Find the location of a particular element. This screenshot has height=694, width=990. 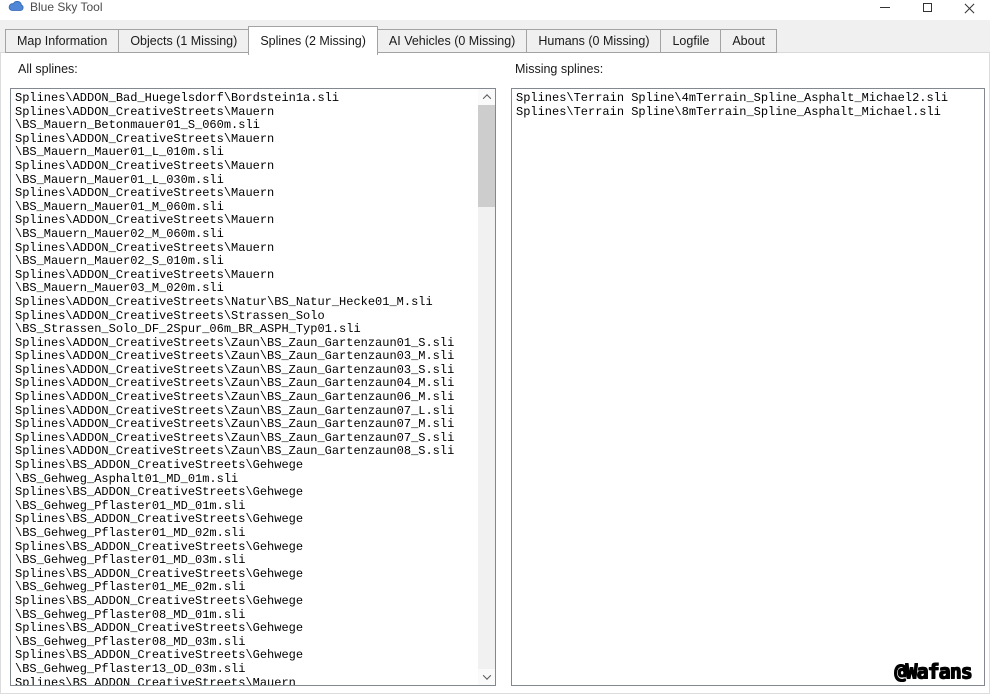

tab-map-information: Map Information is located at coordinates (62, 41).